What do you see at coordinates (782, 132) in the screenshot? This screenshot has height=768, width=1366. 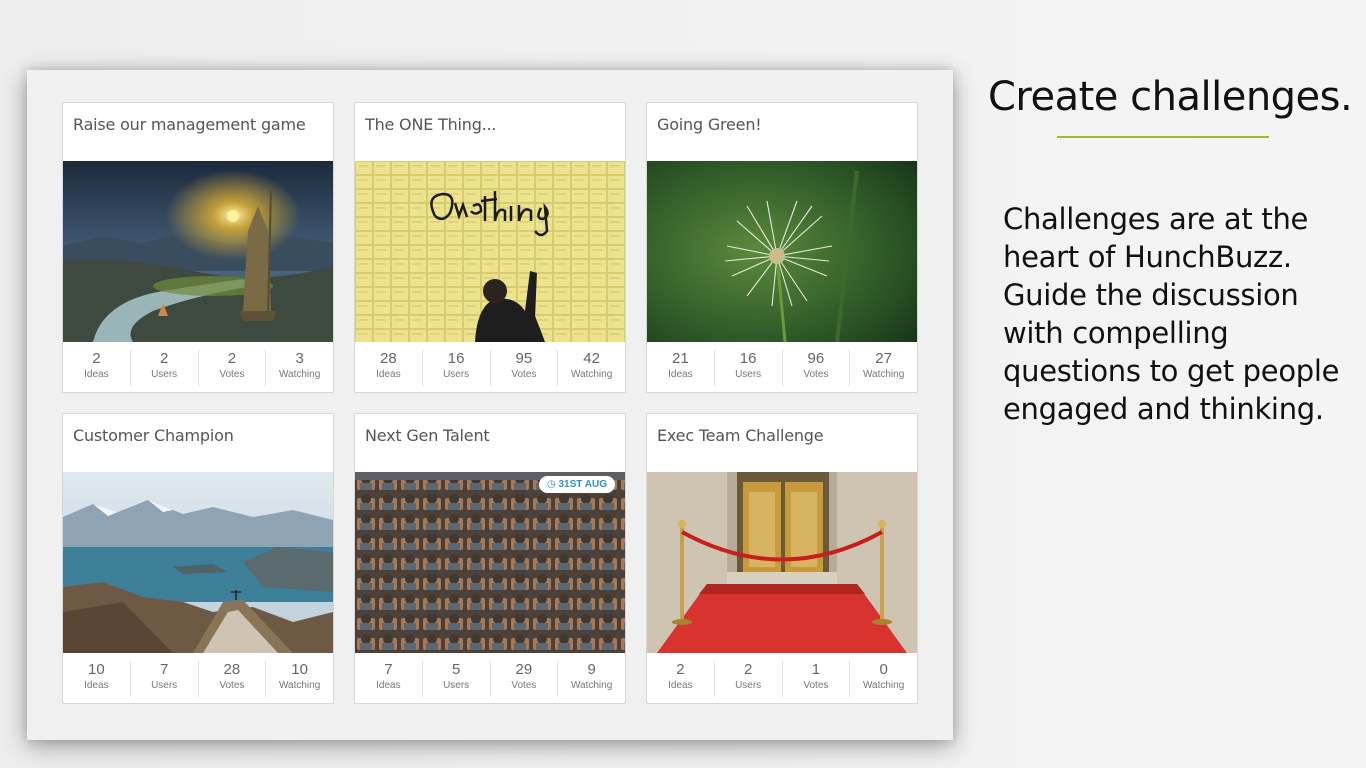 I see `challenge-title: Going Green!` at bounding box center [782, 132].